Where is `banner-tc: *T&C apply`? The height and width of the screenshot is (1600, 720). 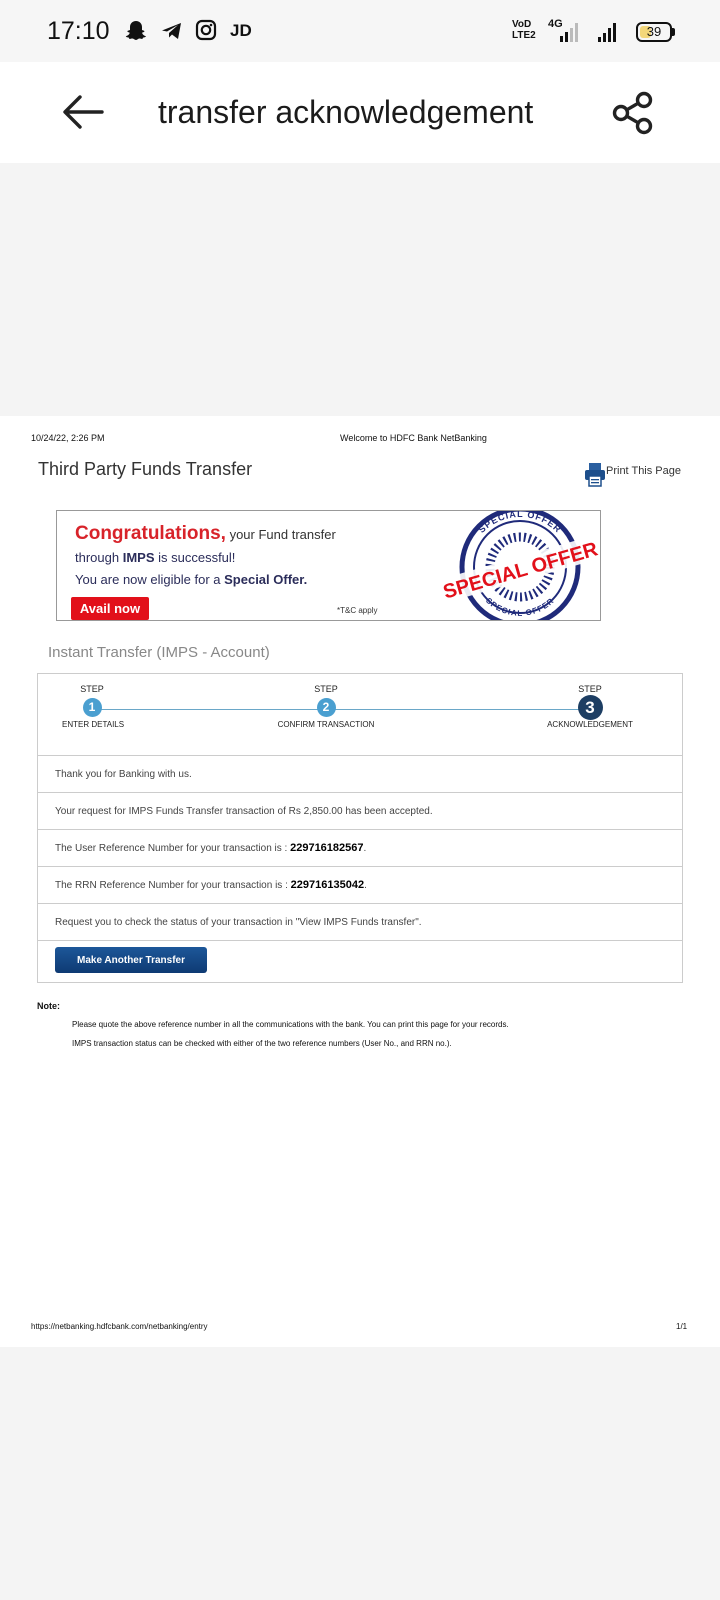 banner-tc: *T&C apply is located at coordinates (357, 610).